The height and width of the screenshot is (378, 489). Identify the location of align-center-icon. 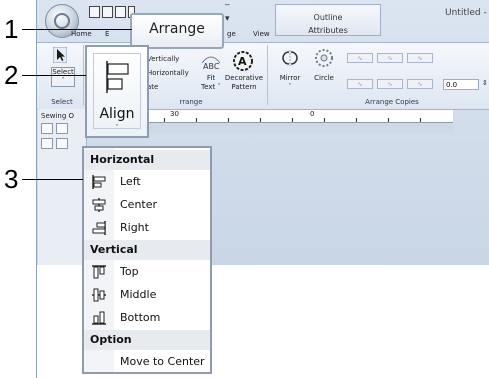
(99, 205).